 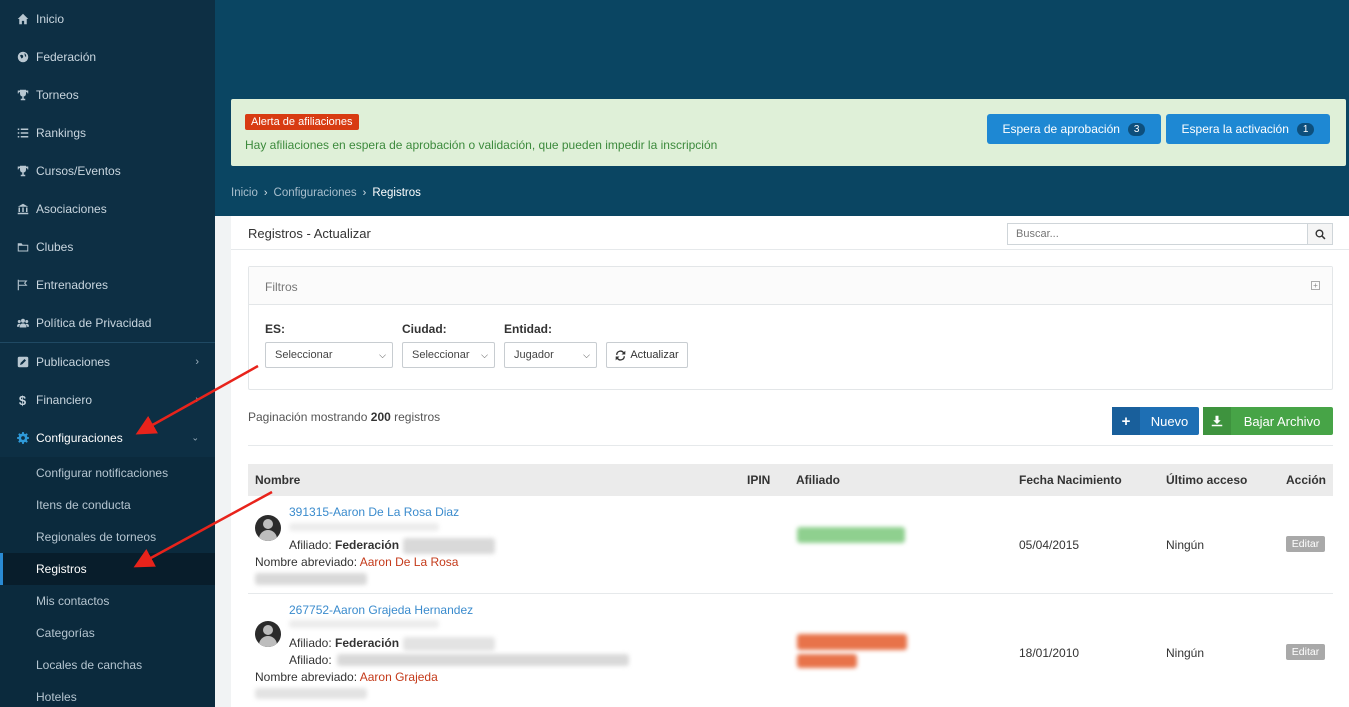 What do you see at coordinates (107, 473) in the screenshot?
I see `sidebar-subitem-notificaciones: Configurar notificaciones` at bounding box center [107, 473].